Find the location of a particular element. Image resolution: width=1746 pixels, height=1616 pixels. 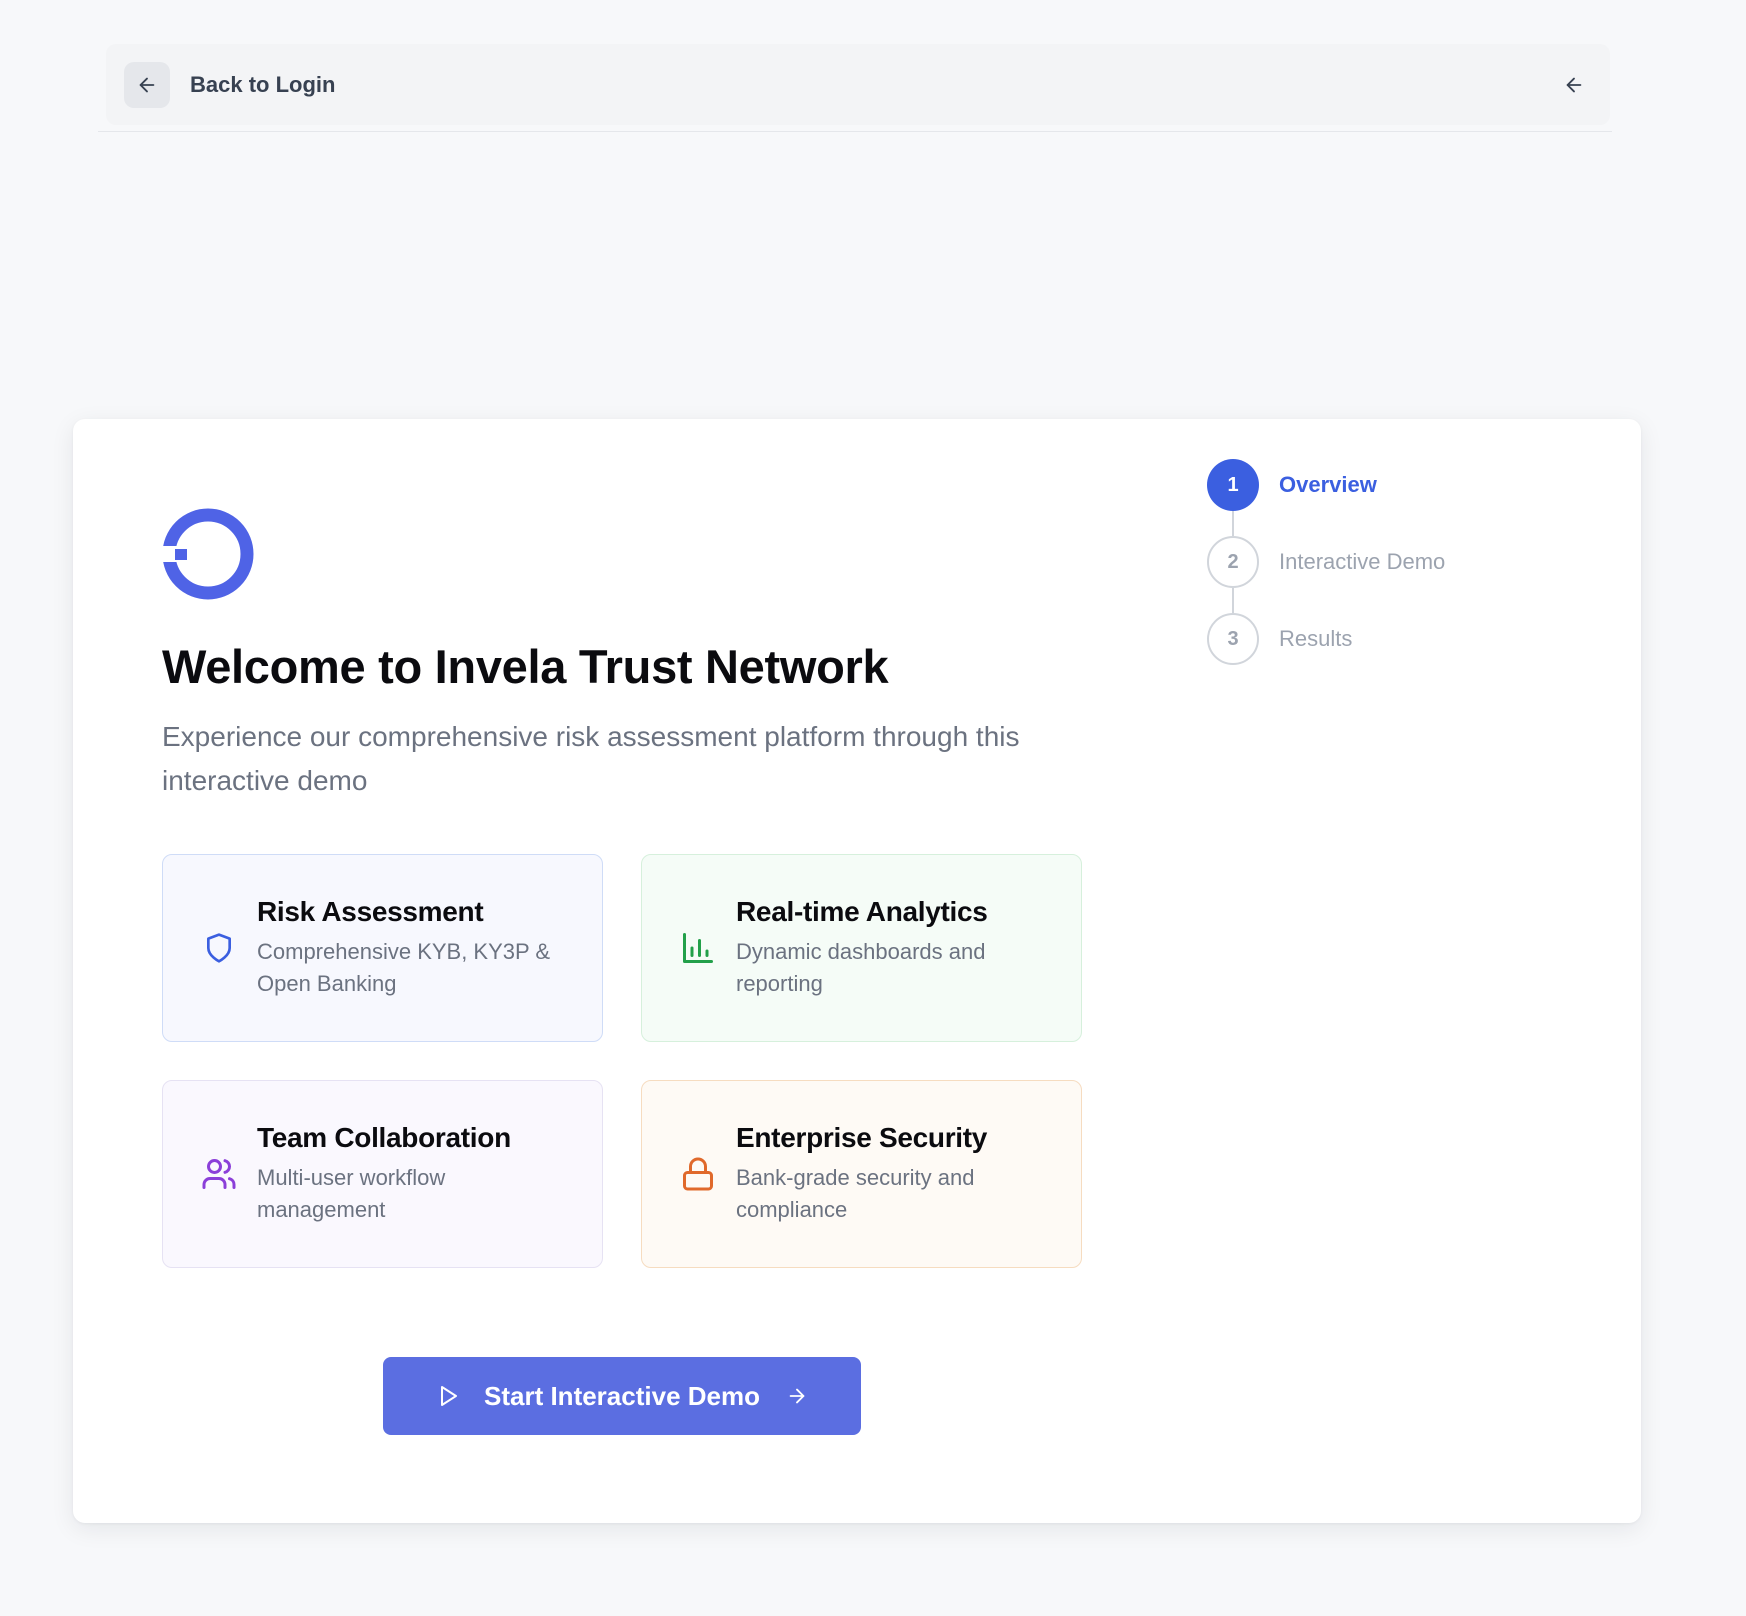

step-interactive-demo: 2 Interactive Demo is located at coordinates (1326, 574).